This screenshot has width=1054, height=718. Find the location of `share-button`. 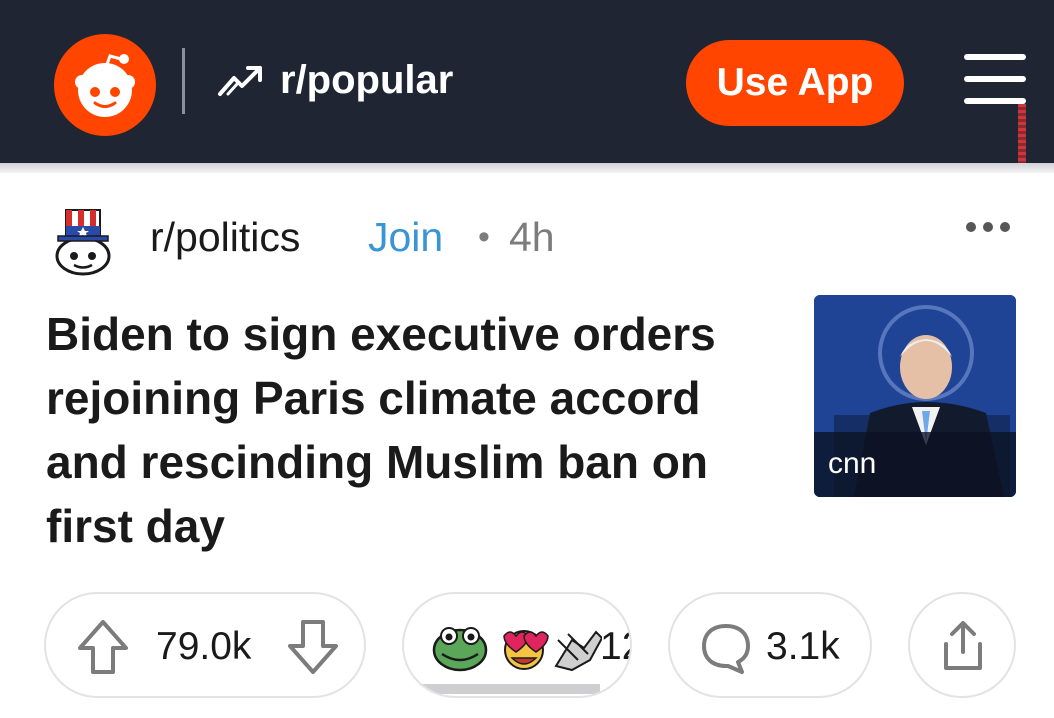

share-button is located at coordinates (962, 645).